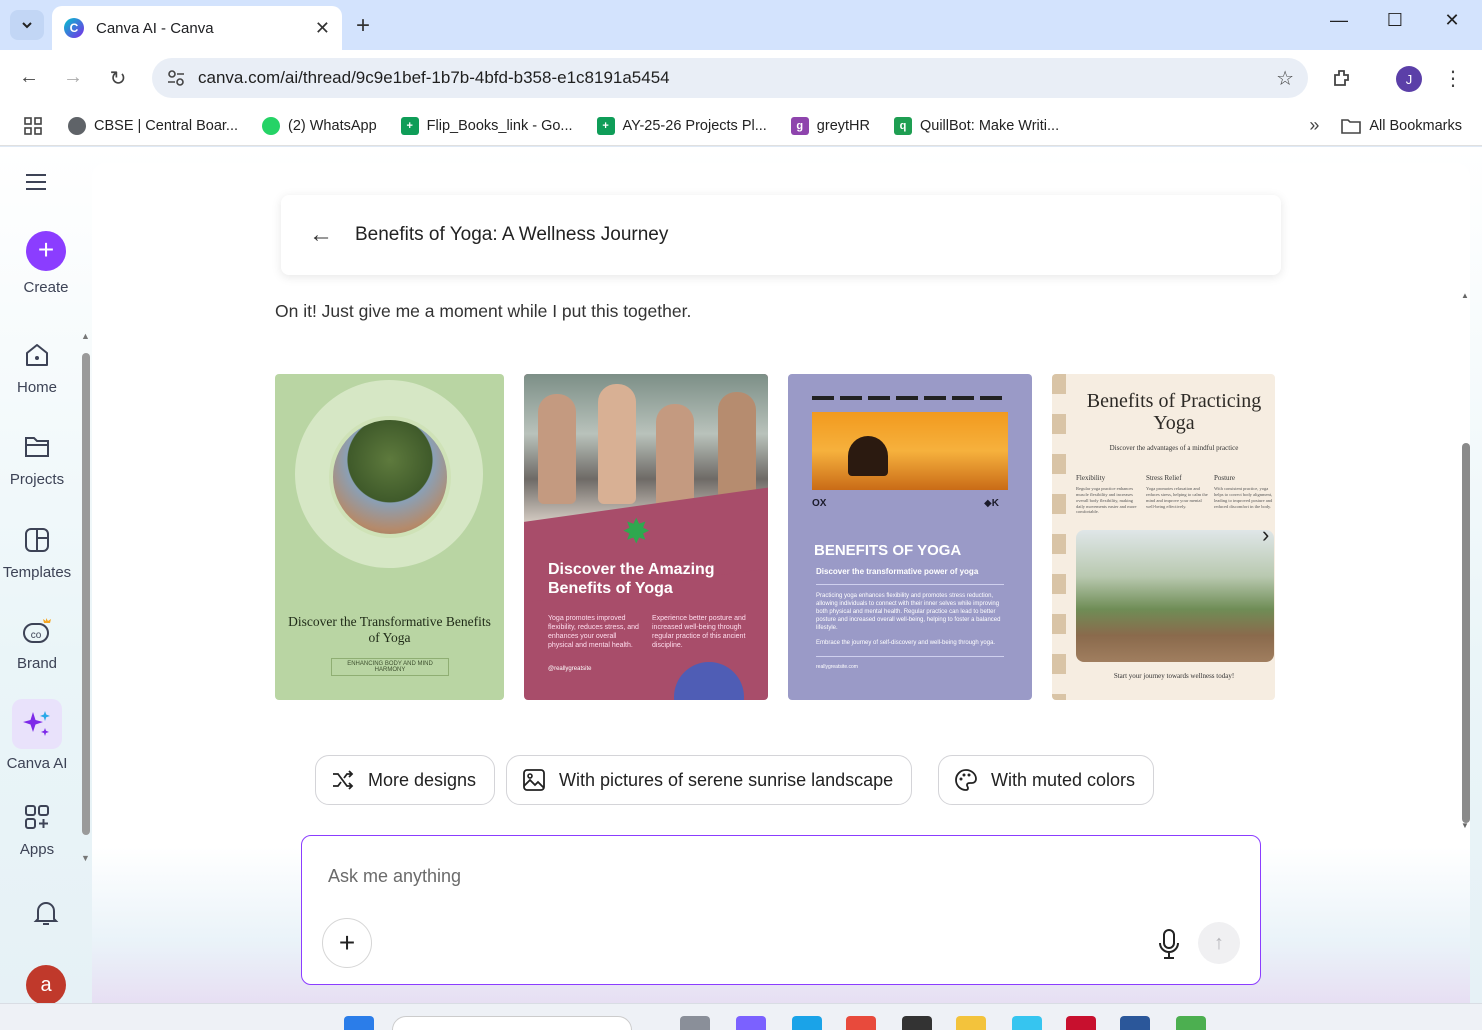 Image resolution: width=1482 pixels, height=1030 pixels. I want to click on bookmark-star-icon: ☆, so click(1285, 78).